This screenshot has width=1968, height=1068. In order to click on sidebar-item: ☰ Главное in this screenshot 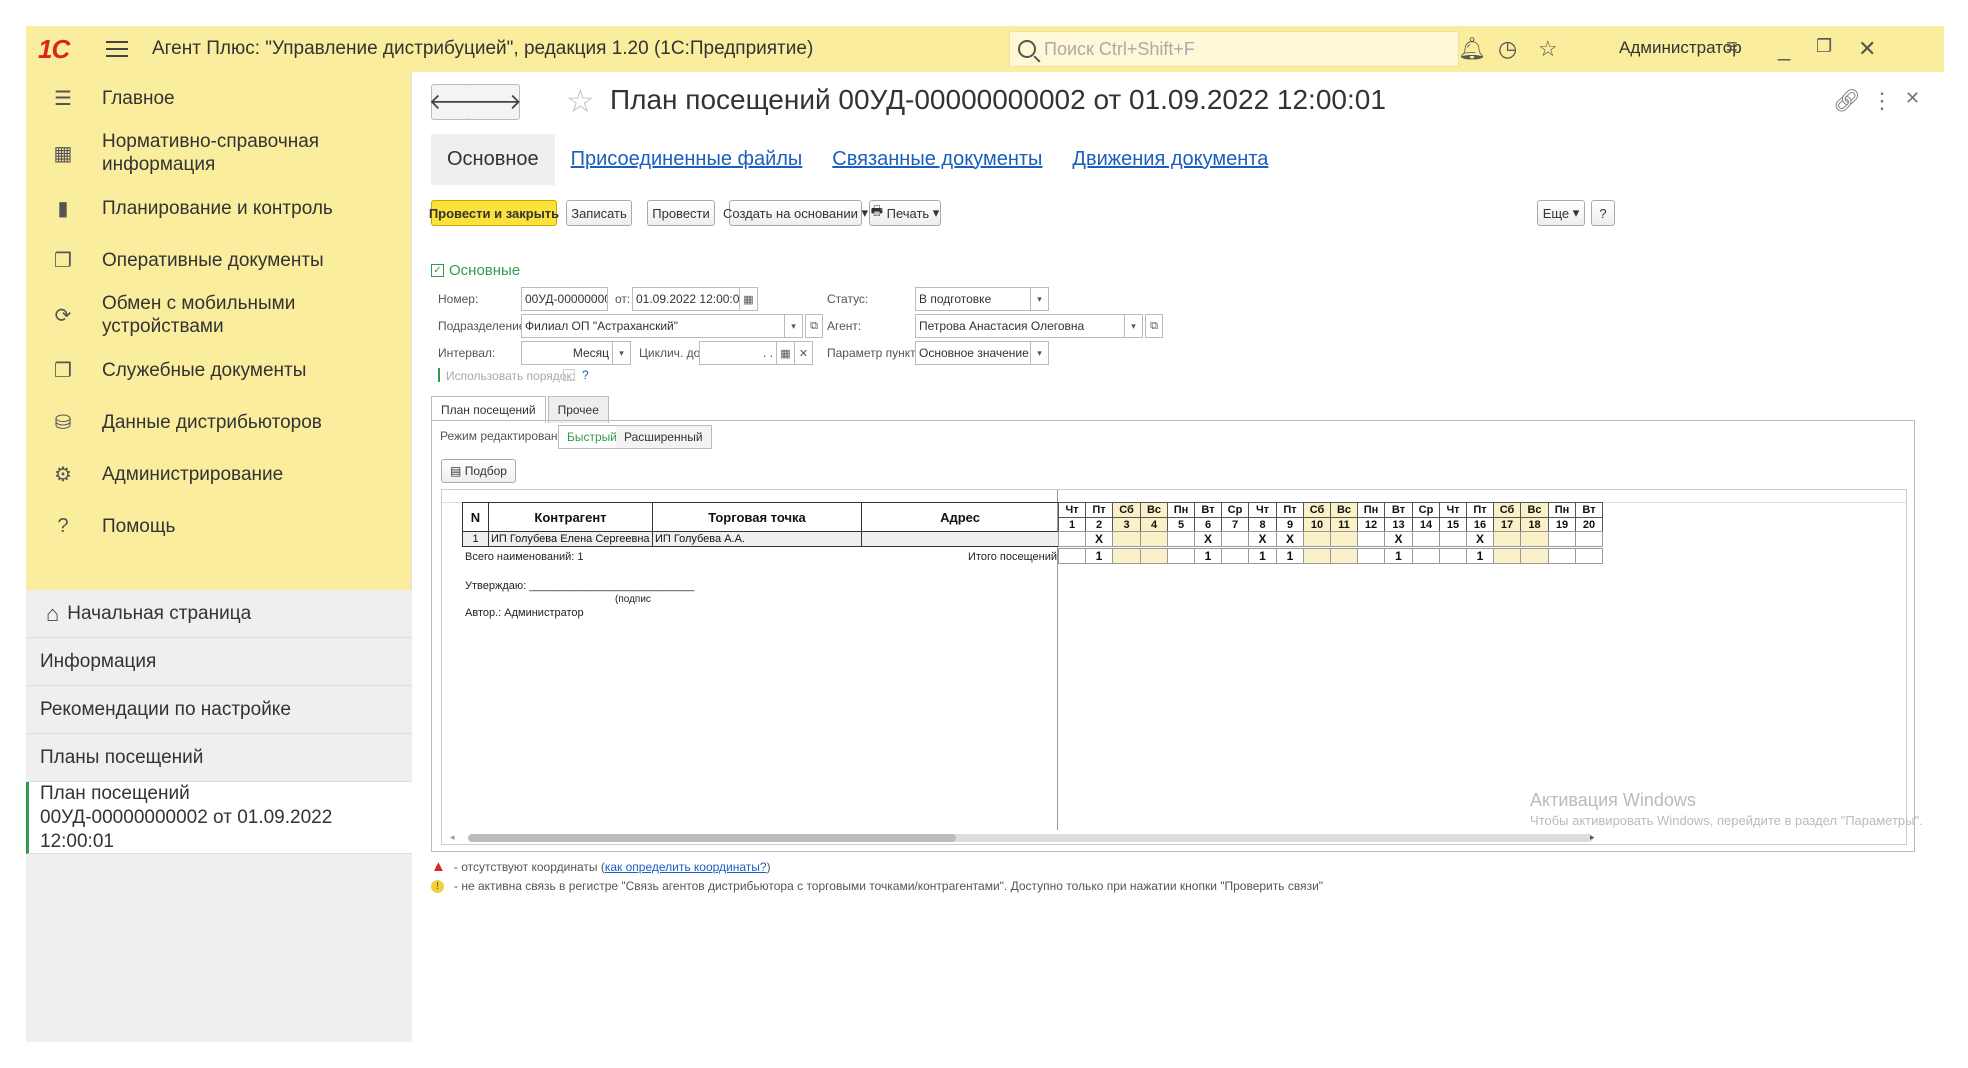, I will do `click(218, 98)`.